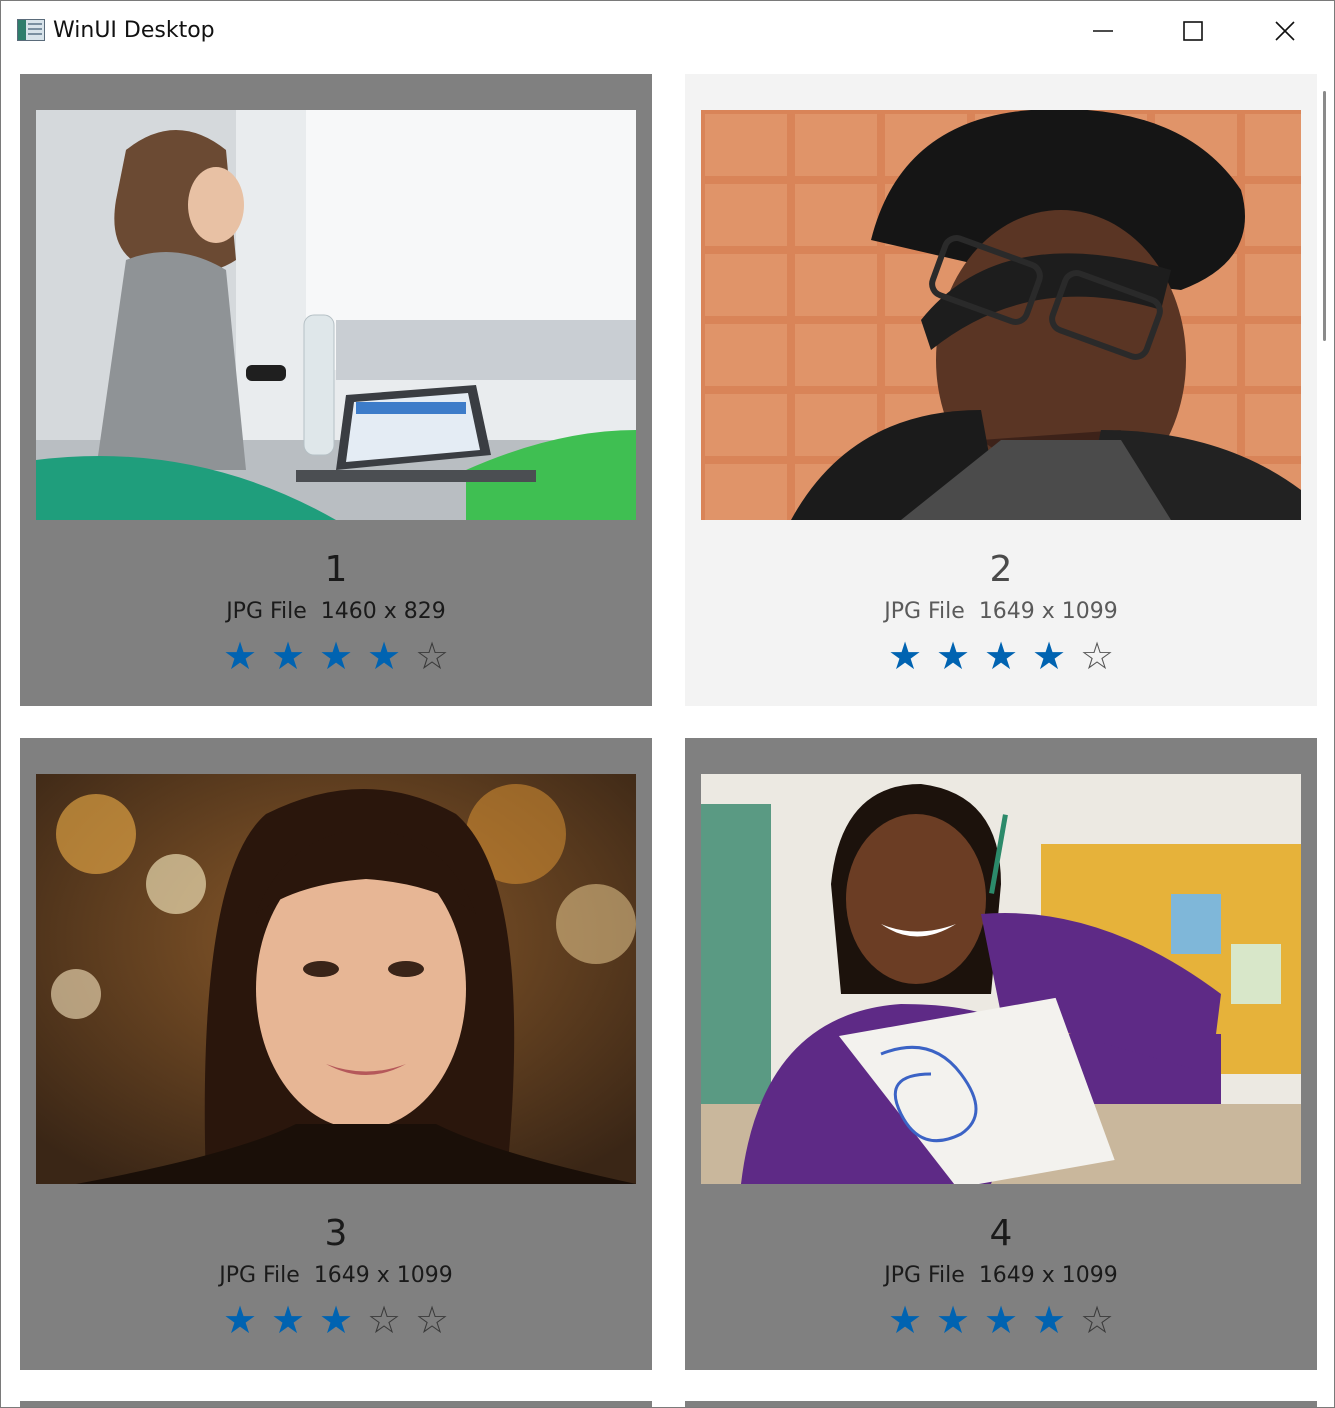  I want to click on woman-laptop-photo, so click(336, 315).